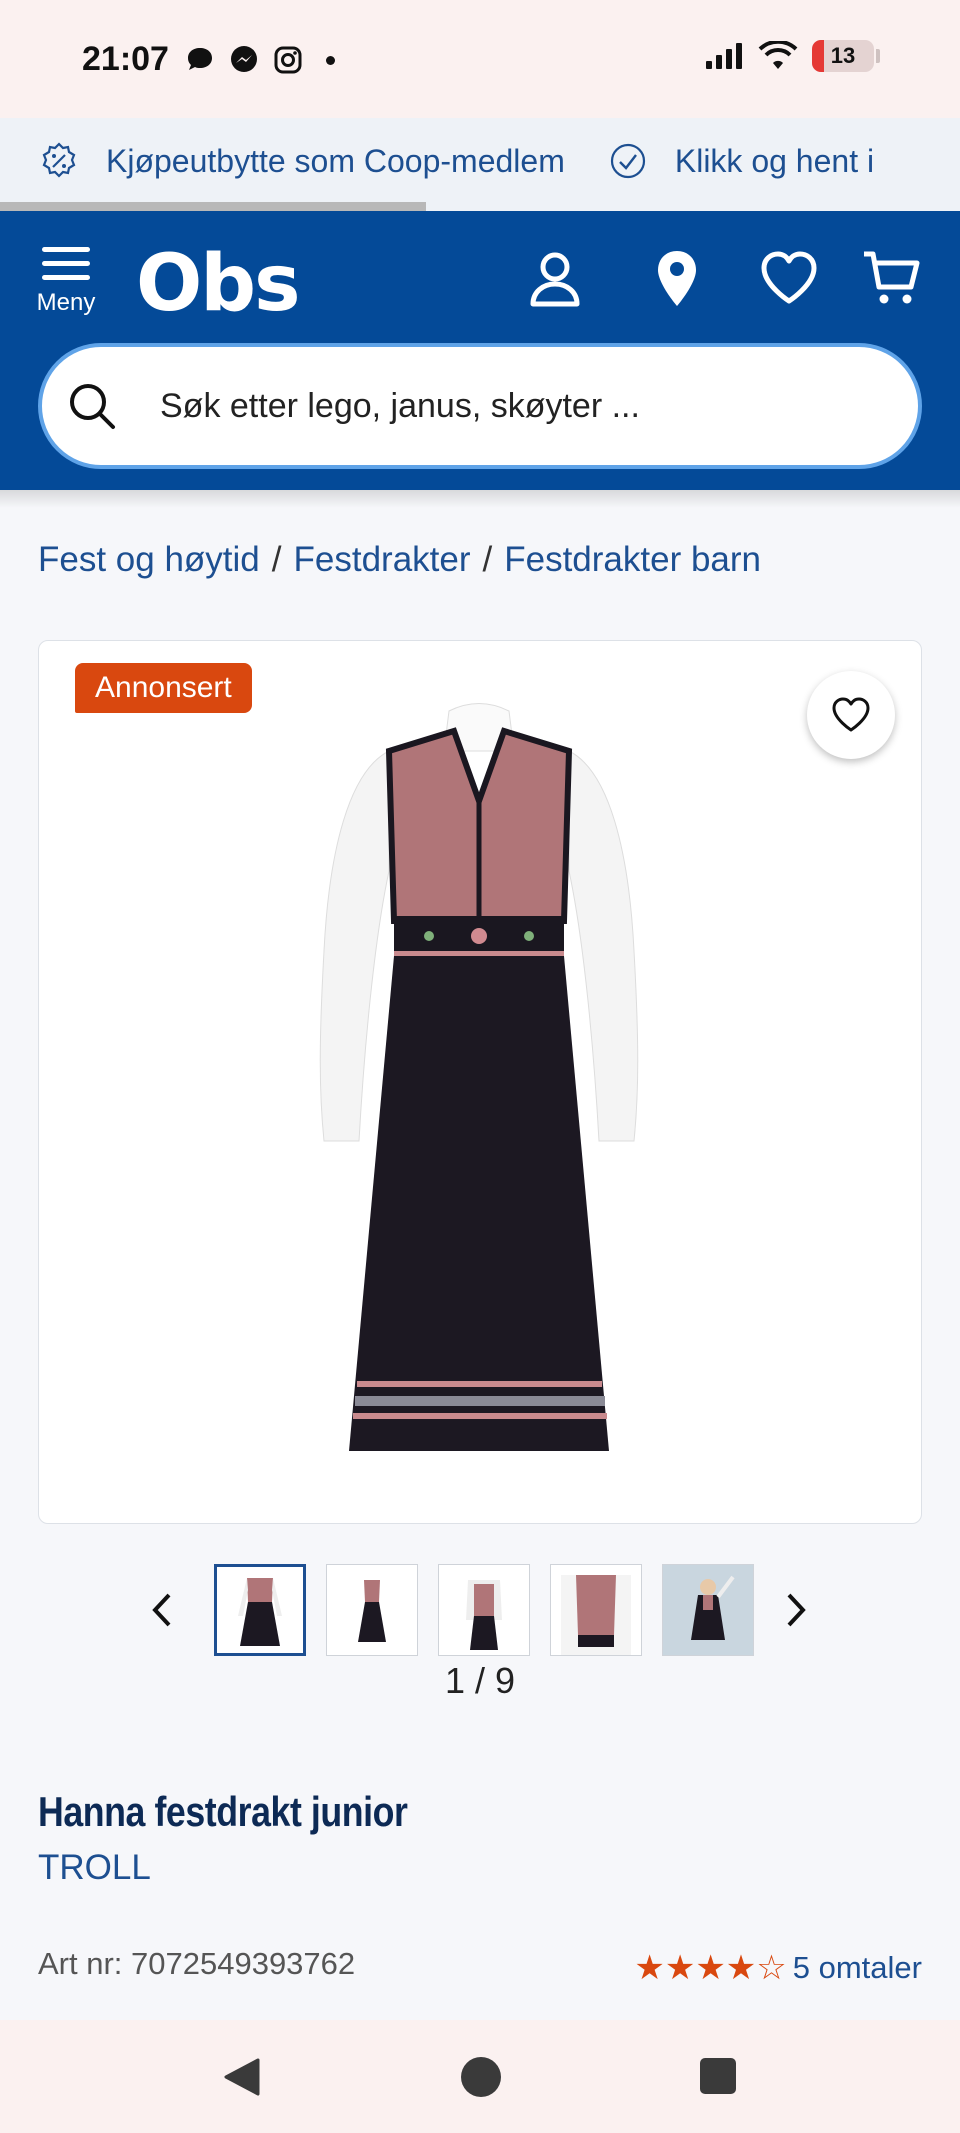 The image size is (960, 2133). I want to click on messenger-icon, so click(244, 59).